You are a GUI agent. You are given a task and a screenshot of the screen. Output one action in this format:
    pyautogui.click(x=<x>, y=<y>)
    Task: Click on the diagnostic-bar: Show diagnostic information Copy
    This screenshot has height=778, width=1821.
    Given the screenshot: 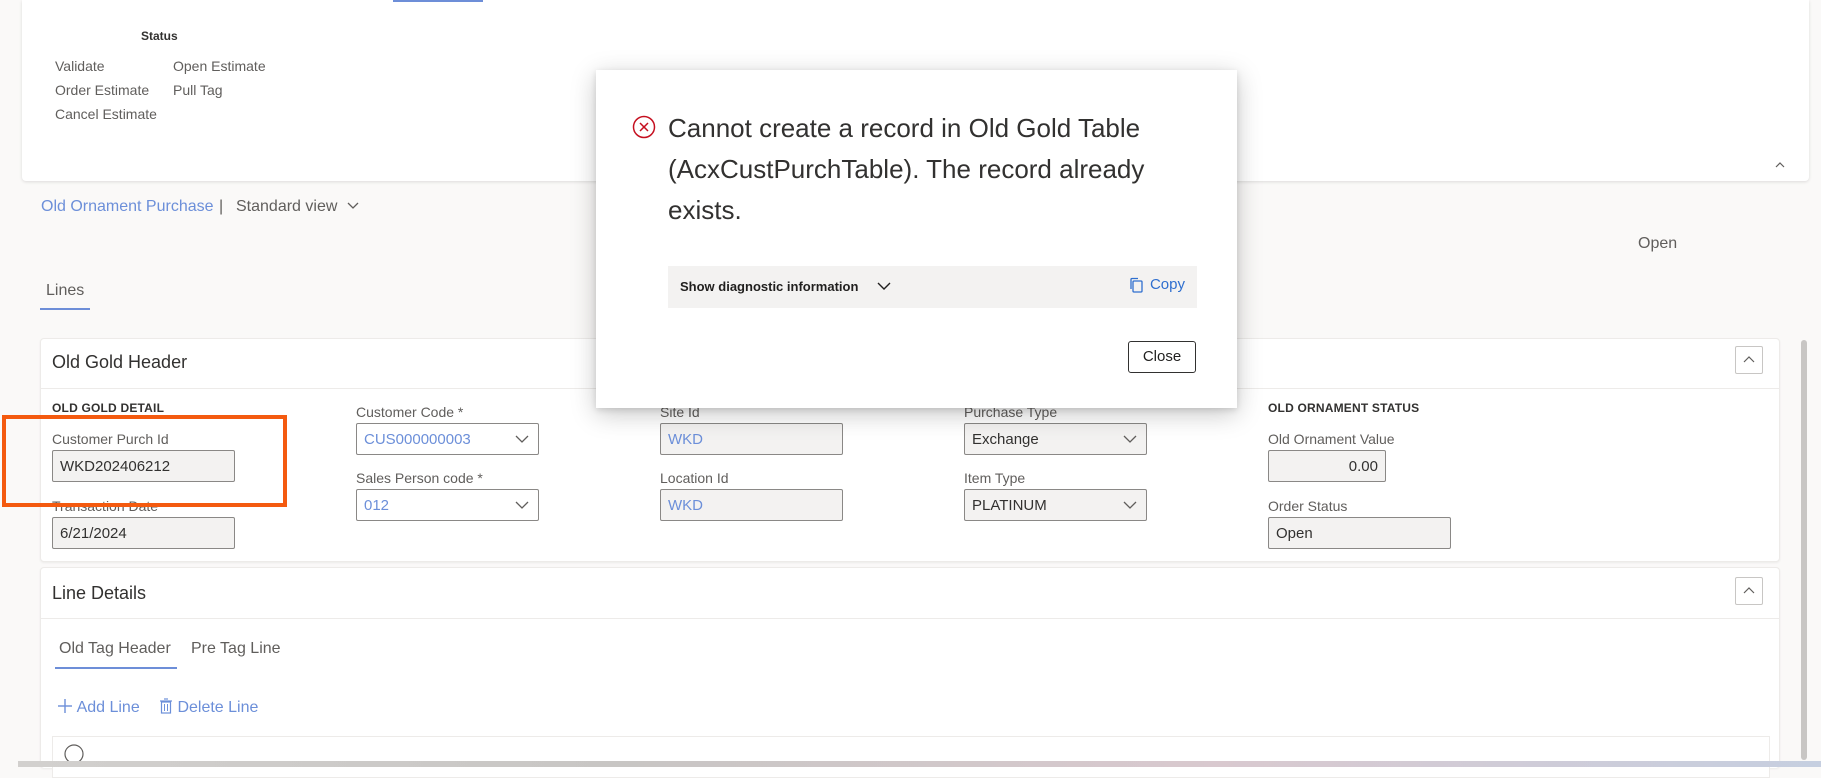 What is the action you would take?
    pyautogui.click(x=932, y=287)
    